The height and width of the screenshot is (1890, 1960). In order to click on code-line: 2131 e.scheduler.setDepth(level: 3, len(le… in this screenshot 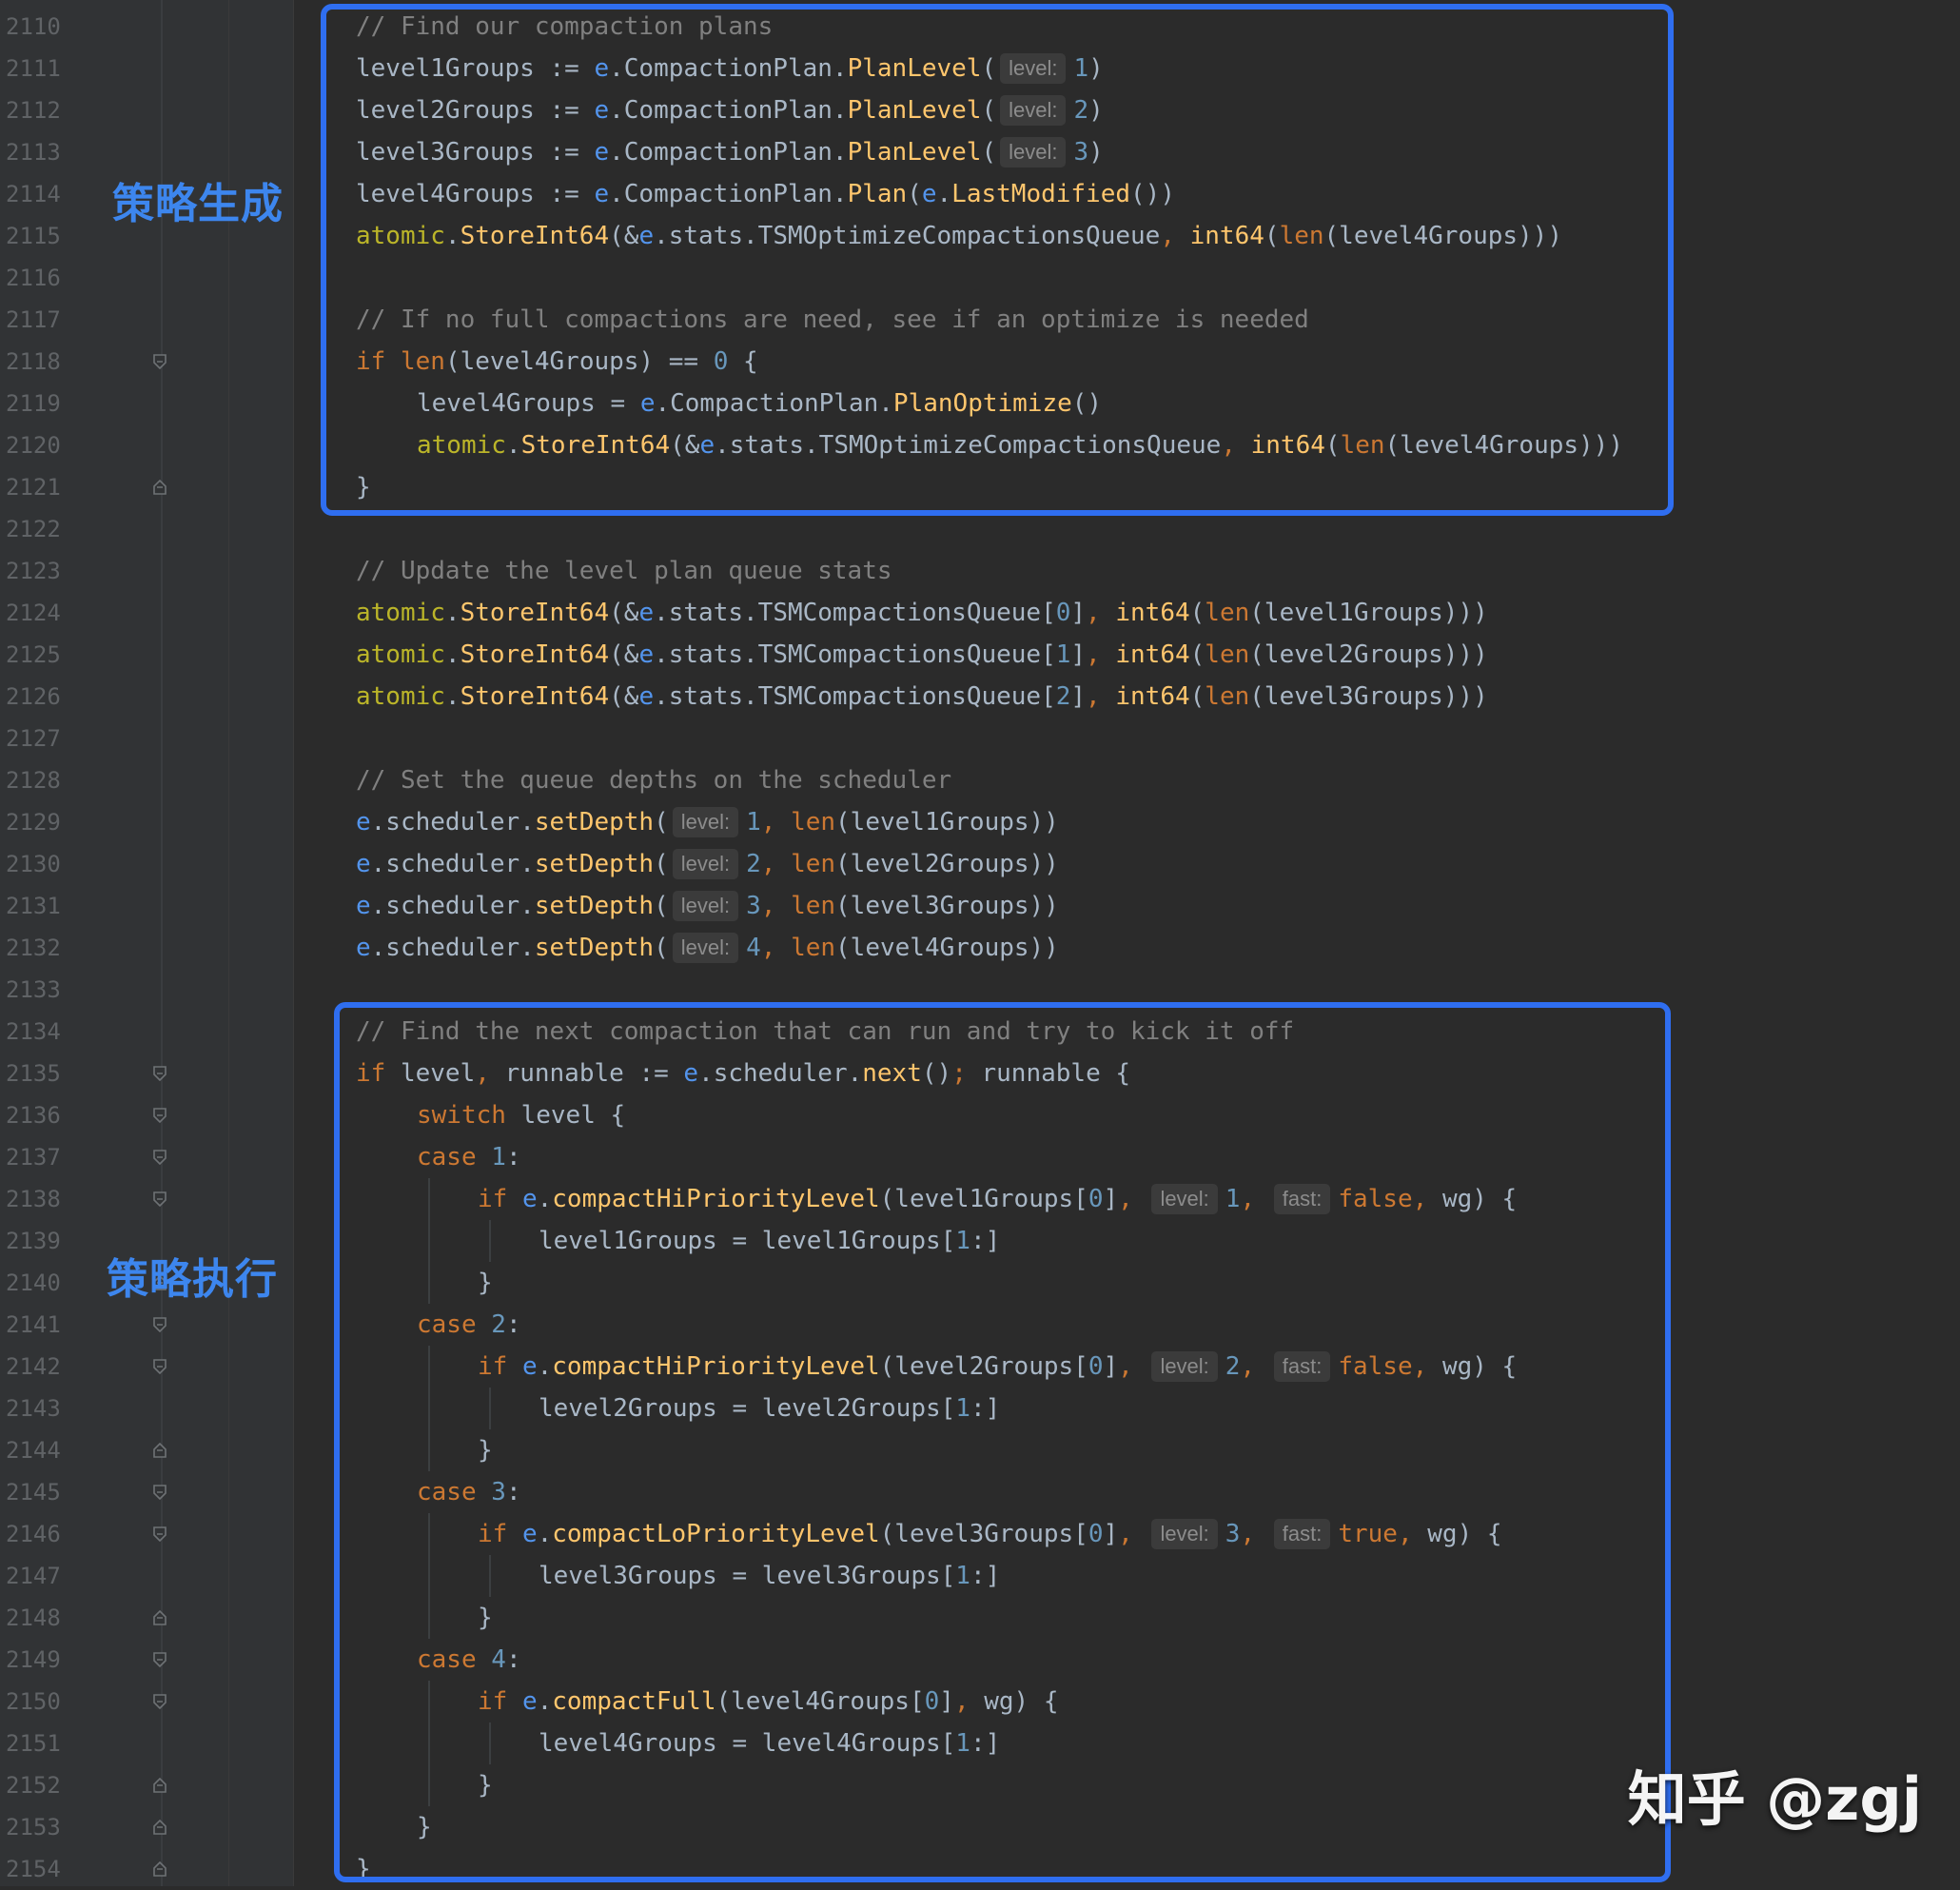, I will do `click(980, 906)`.